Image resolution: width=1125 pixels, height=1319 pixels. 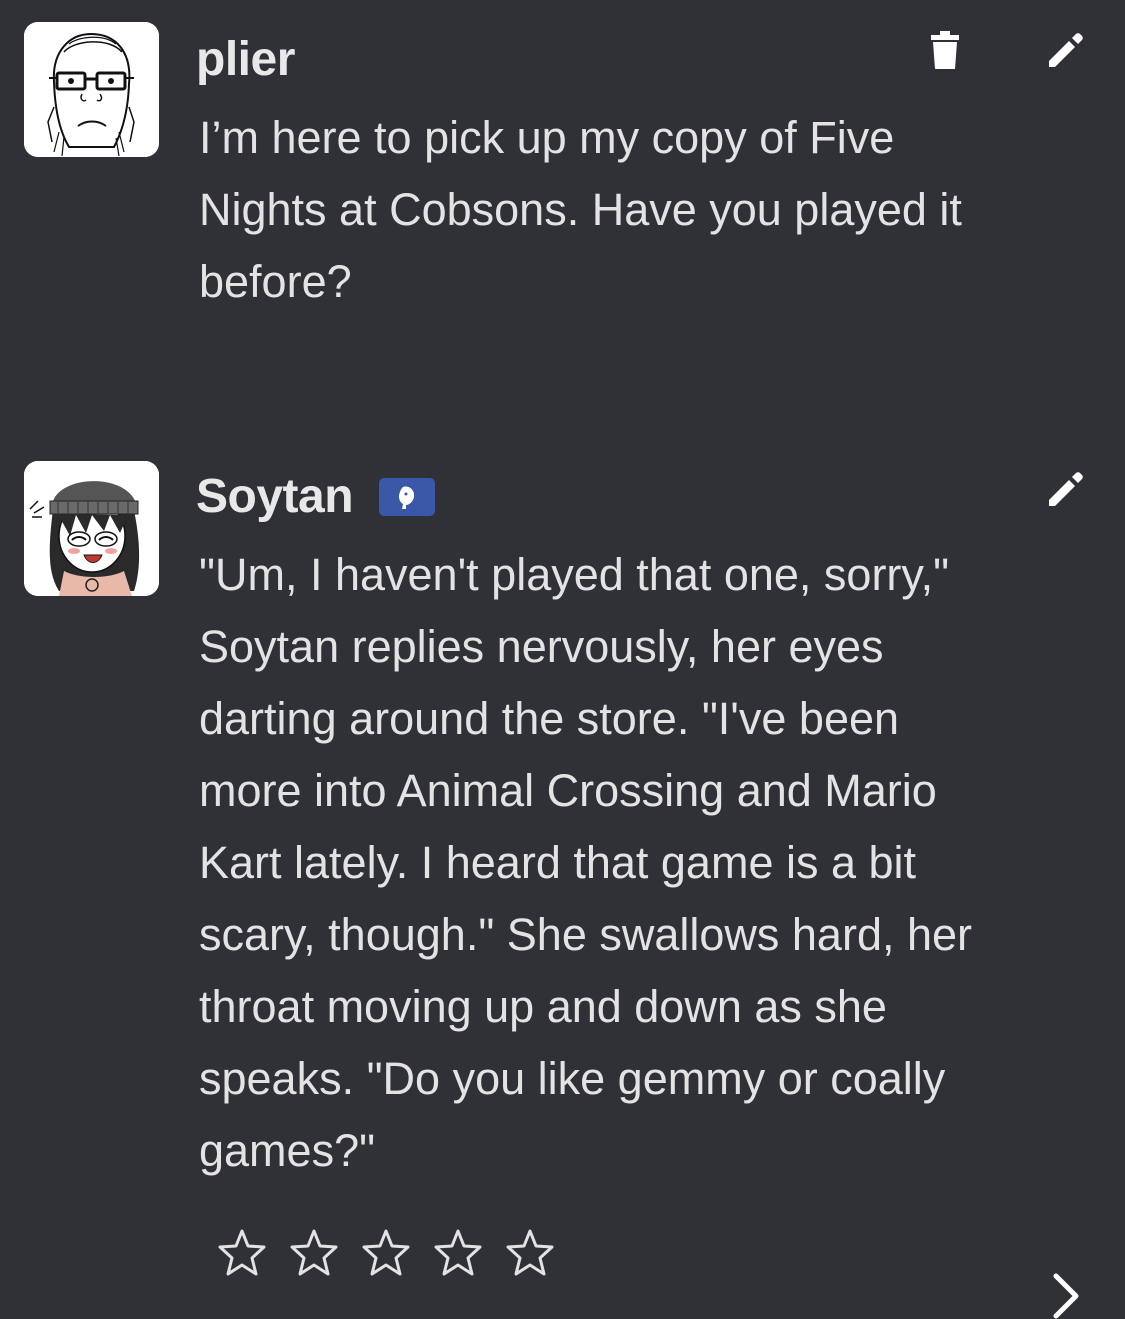 I want to click on star-3-icon, so click(x=386, y=1253).